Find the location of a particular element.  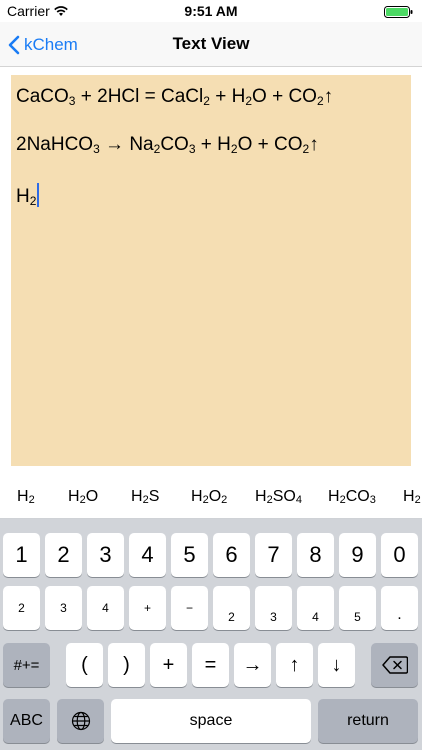

key-lower-5: 5 is located at coordinates (357, 608).